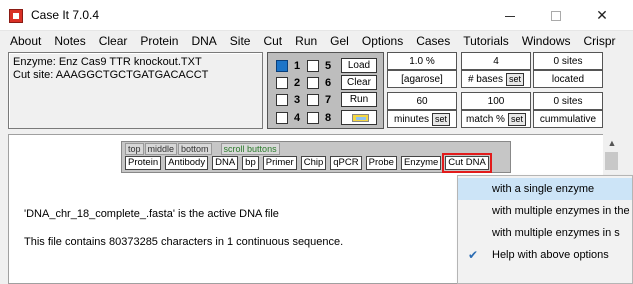  I want to click on load-button: Load, so click(359, 65).